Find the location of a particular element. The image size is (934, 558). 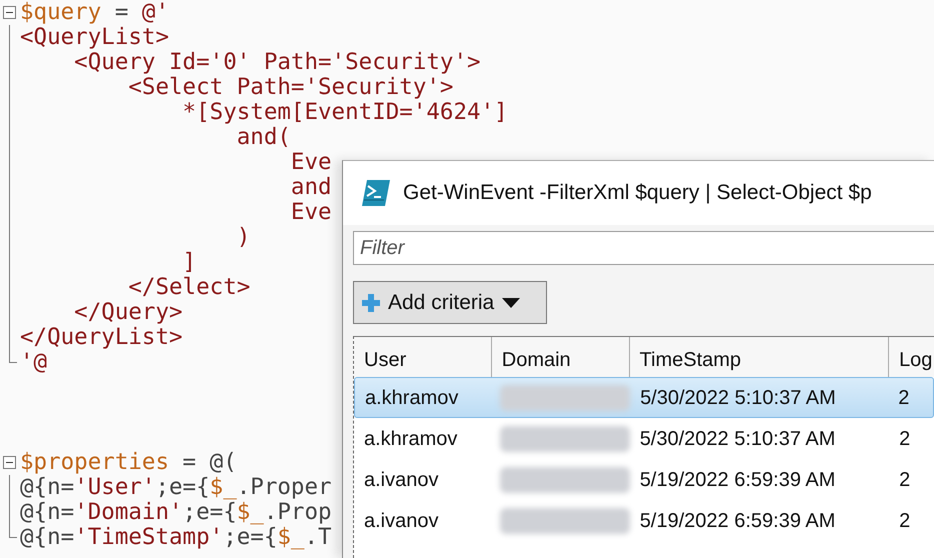

code-line: *[System[EventID='4624'] is located at coordinates (345, 112).